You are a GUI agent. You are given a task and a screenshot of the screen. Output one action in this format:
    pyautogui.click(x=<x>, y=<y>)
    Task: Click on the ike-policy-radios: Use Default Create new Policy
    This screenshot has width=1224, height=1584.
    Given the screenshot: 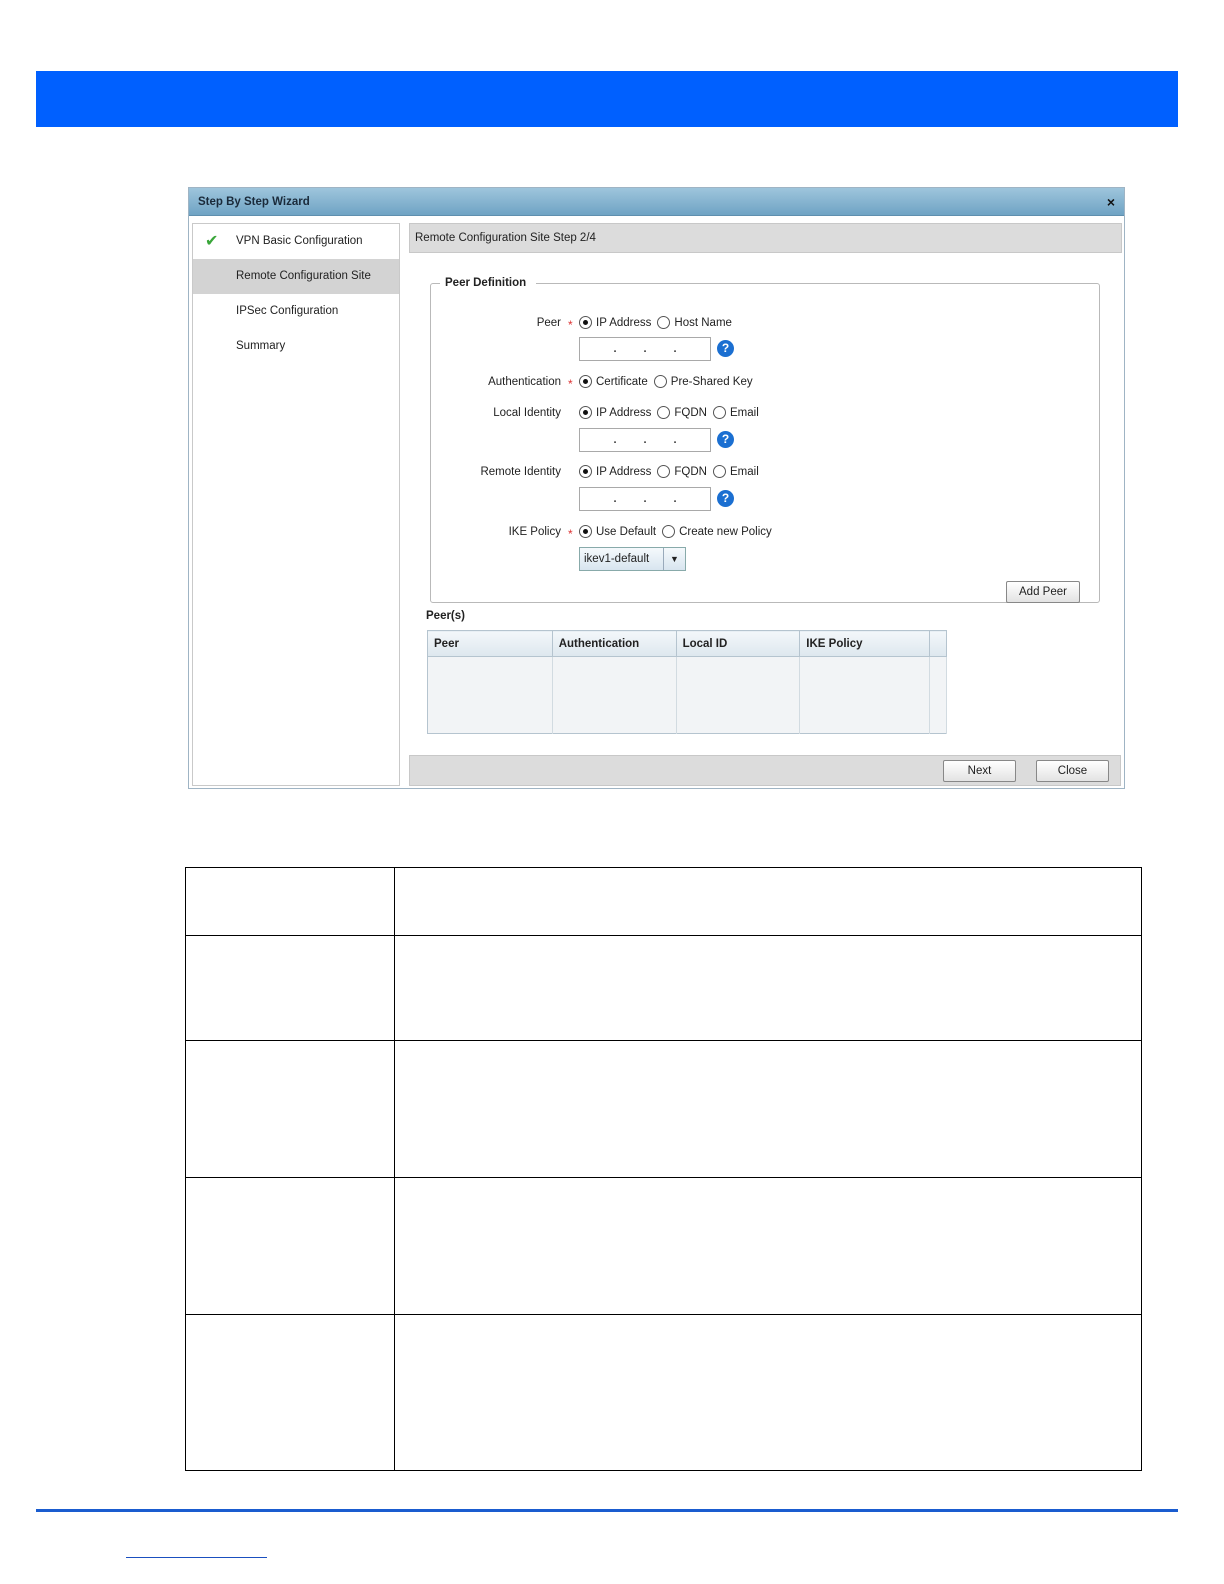 What is the action you would take?
    pyautogui.click(x=678, y=531)
    